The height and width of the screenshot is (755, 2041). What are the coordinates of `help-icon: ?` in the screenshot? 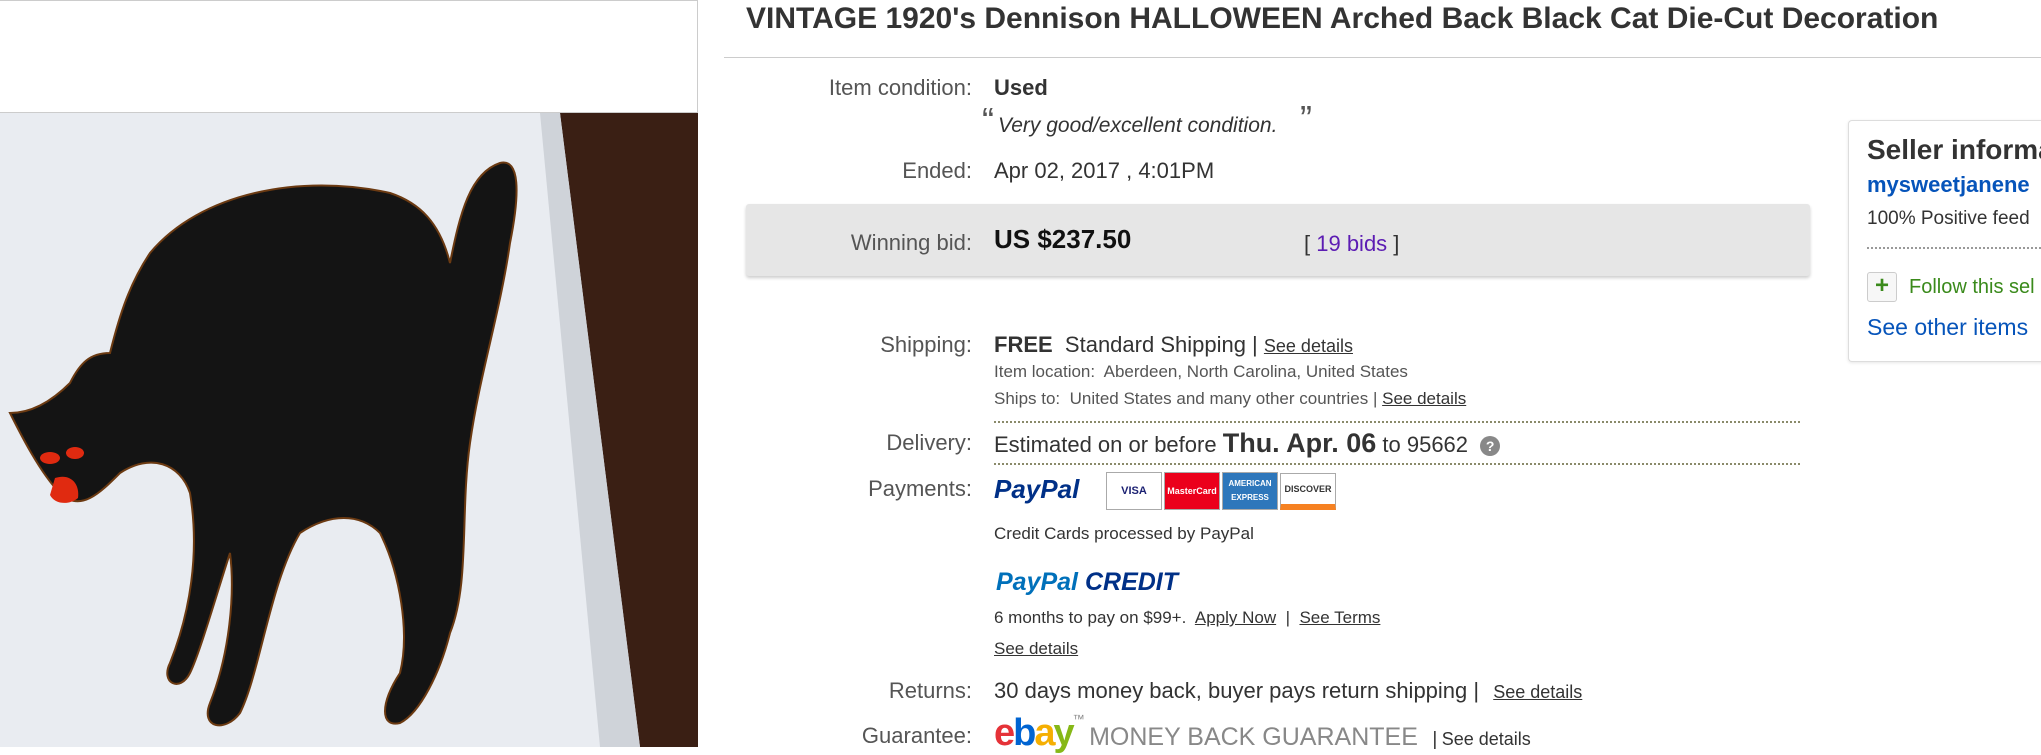 It's located at (1490, 446).